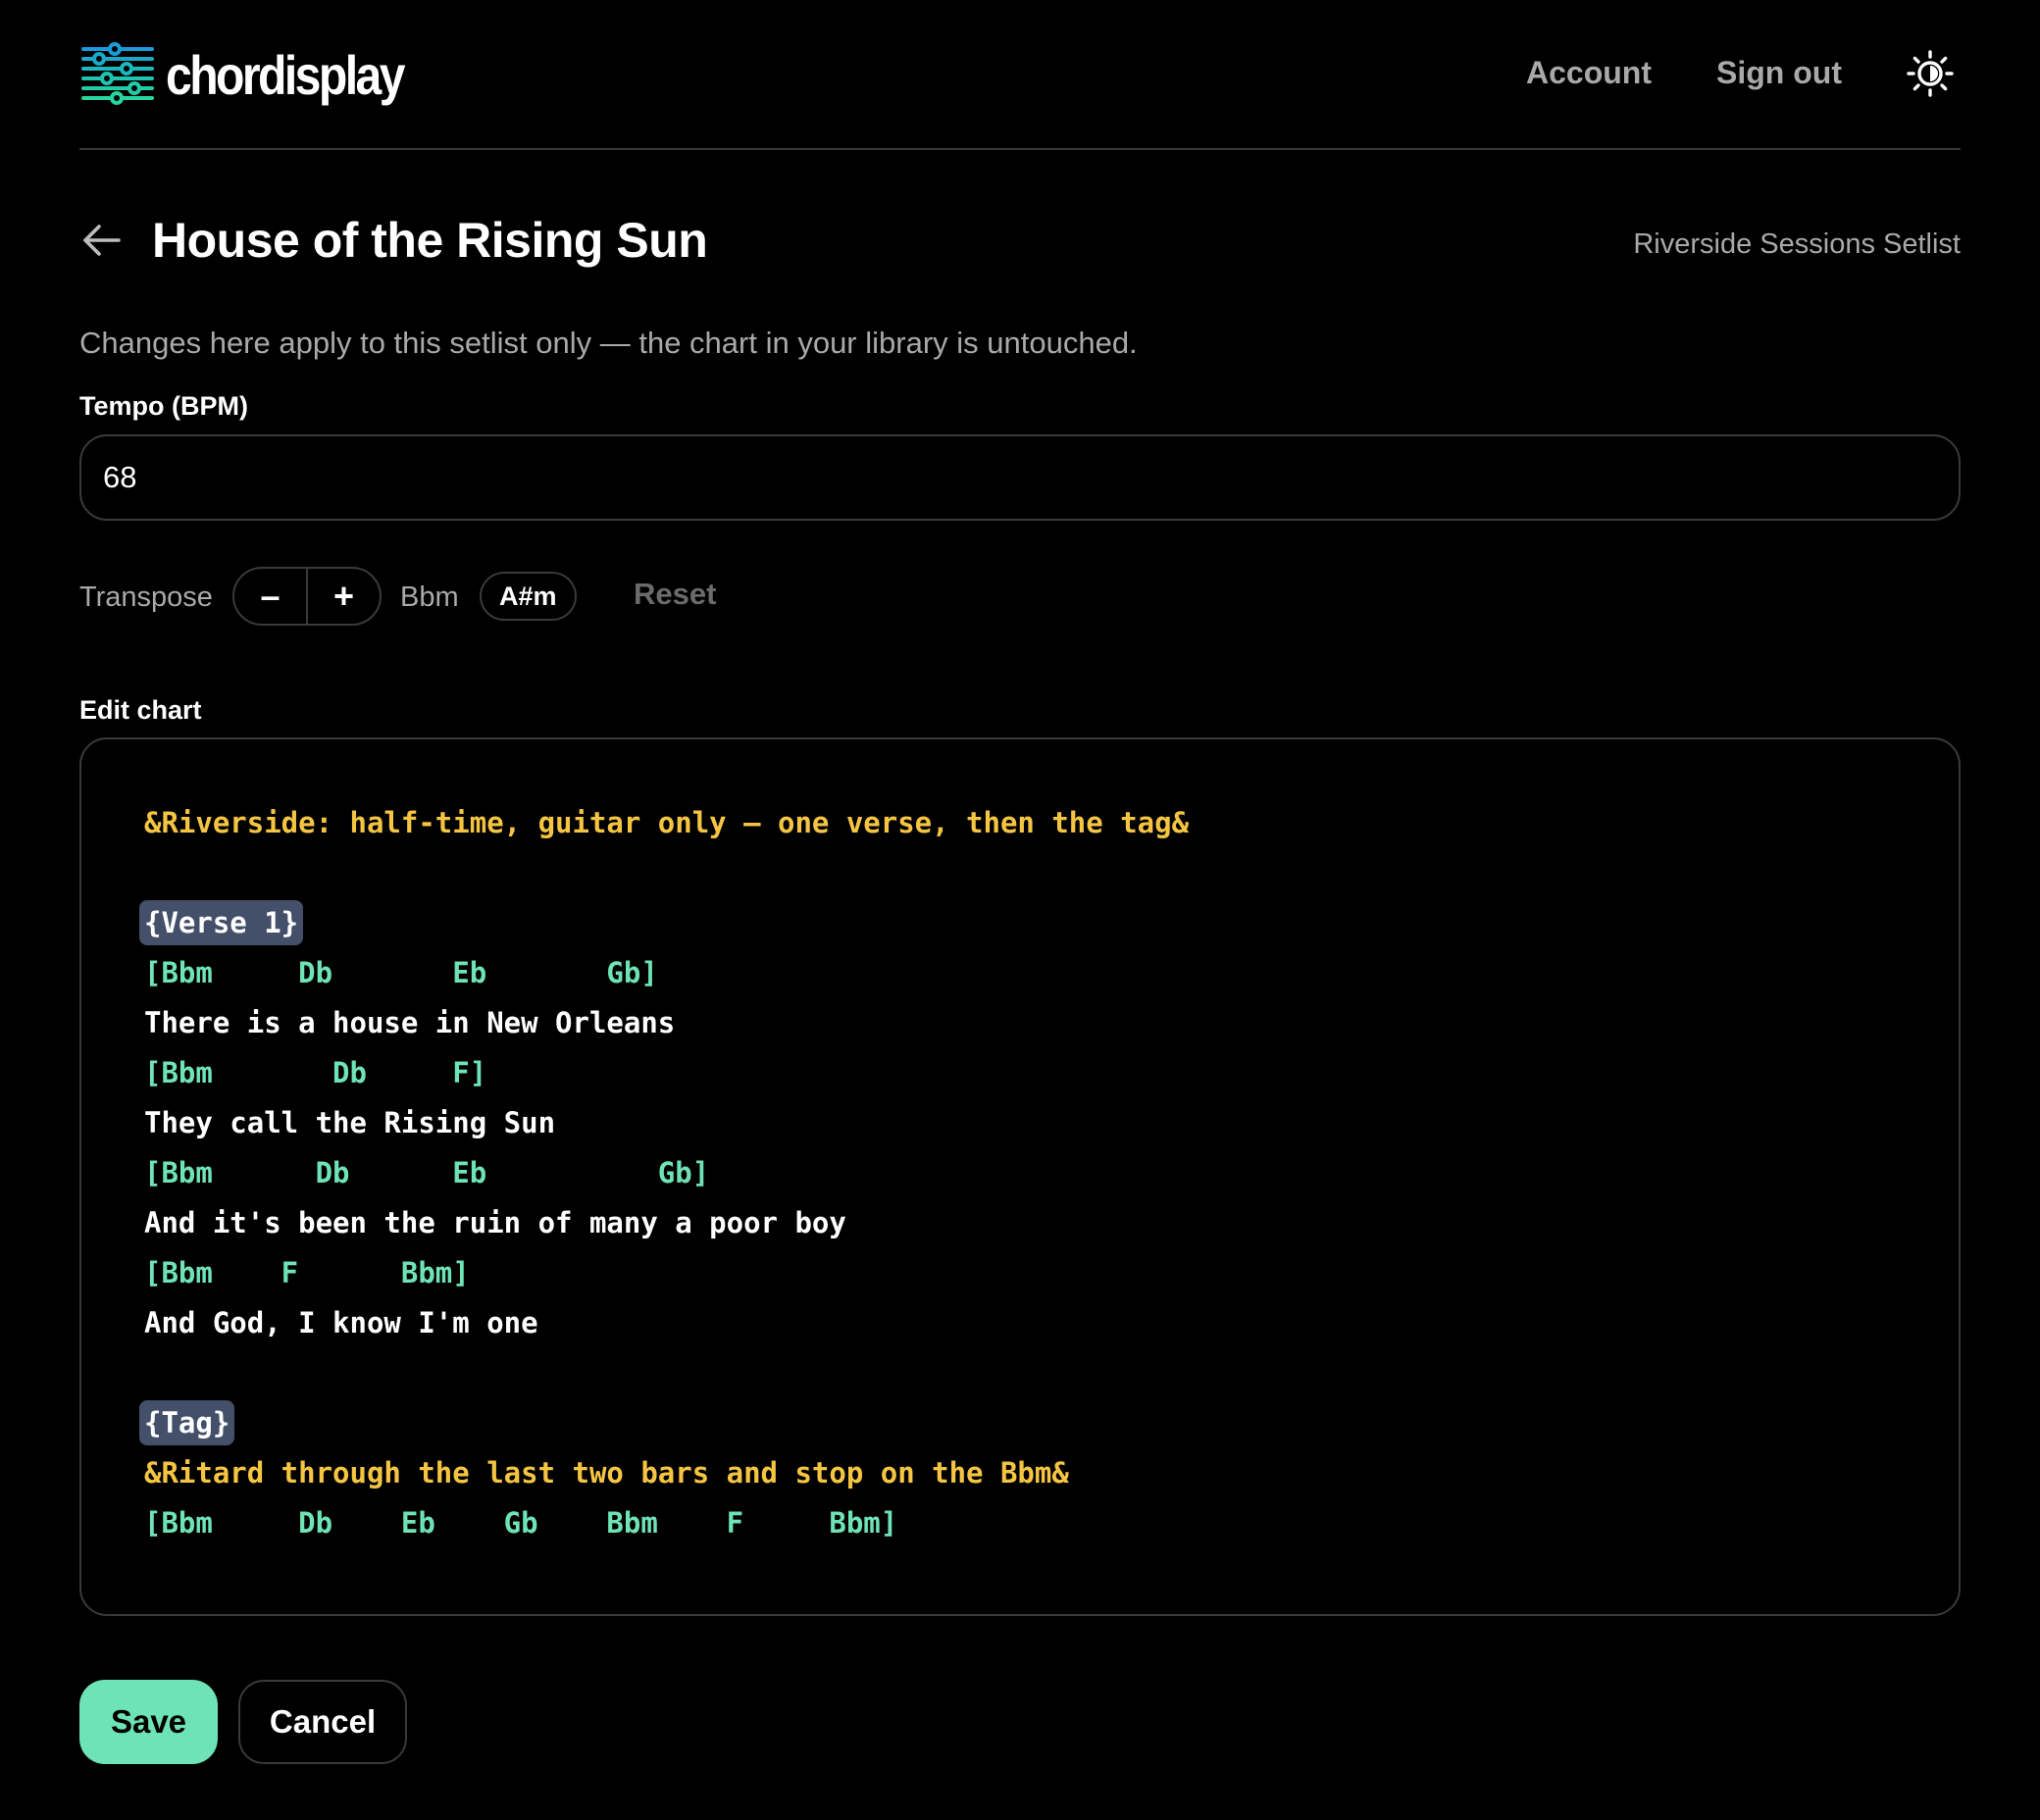 Image resolution: width=2040 pixels, height=1820 pixels. I want to click on transpose-label: Transpose, so click(146, 597).